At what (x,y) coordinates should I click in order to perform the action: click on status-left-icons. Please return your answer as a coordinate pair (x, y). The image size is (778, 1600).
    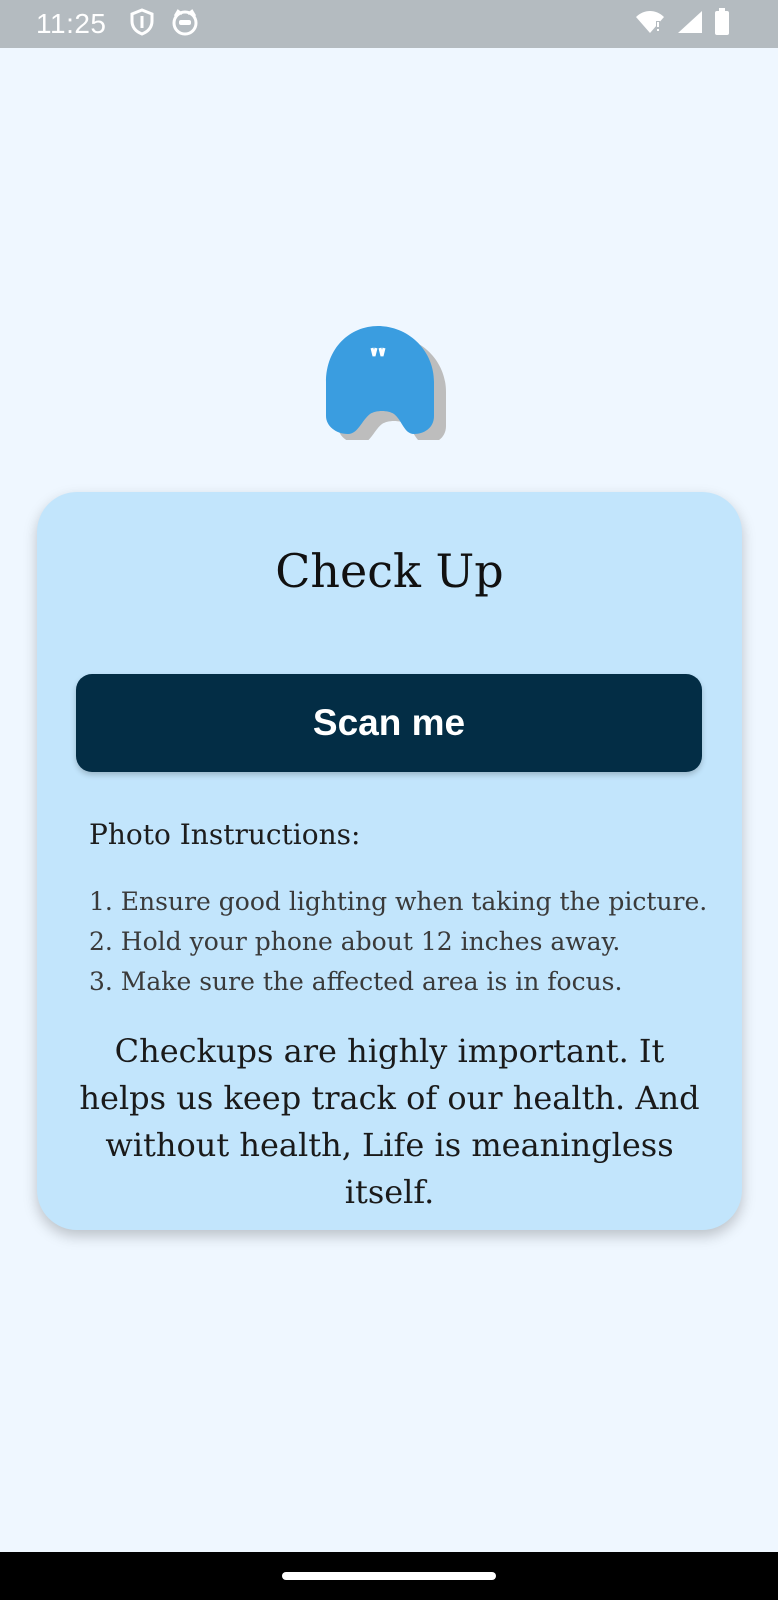
    Looking at the image, I should click on (164, 24).